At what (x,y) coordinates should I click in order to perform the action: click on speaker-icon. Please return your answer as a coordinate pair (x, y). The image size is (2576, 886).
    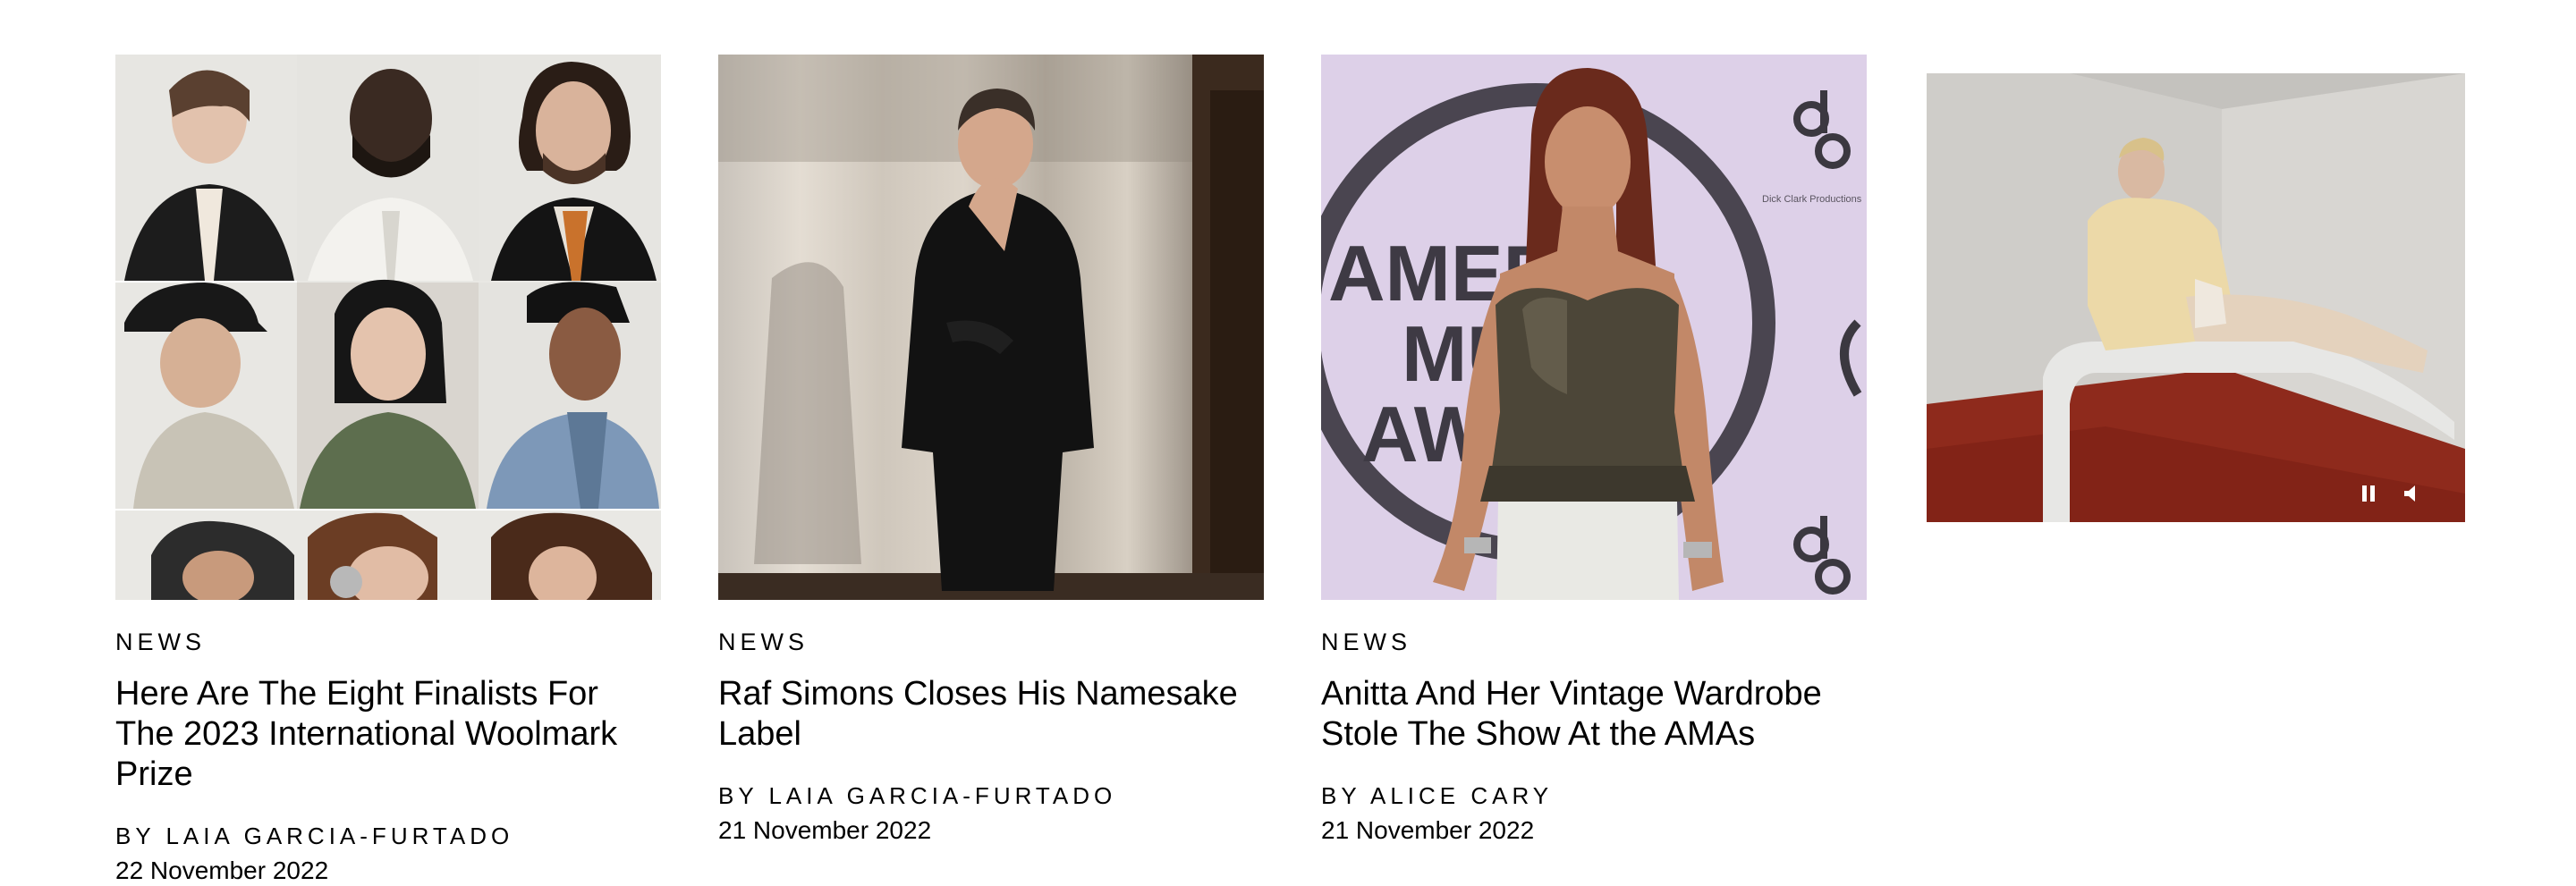
    Looking at the image, I should click on (2413, 493).